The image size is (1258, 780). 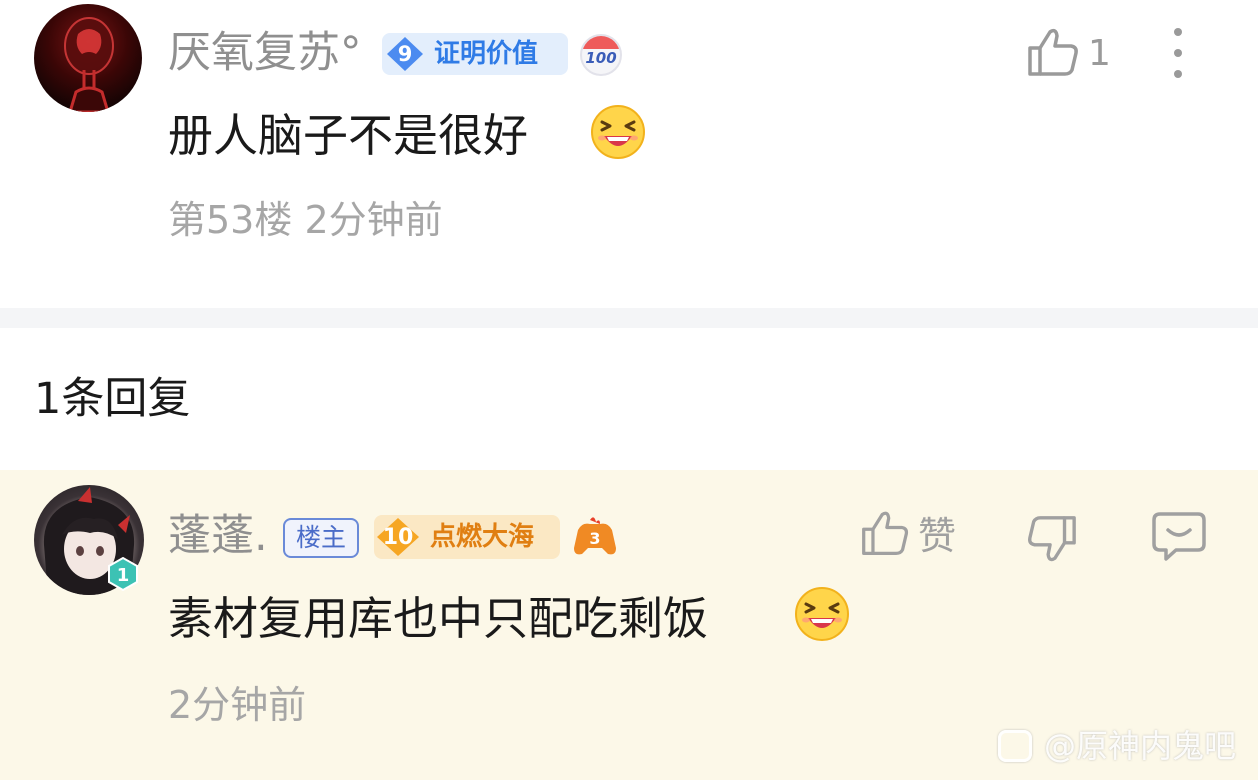 I want to click on thumbs-down-icon, so click(x=1052, y=539).